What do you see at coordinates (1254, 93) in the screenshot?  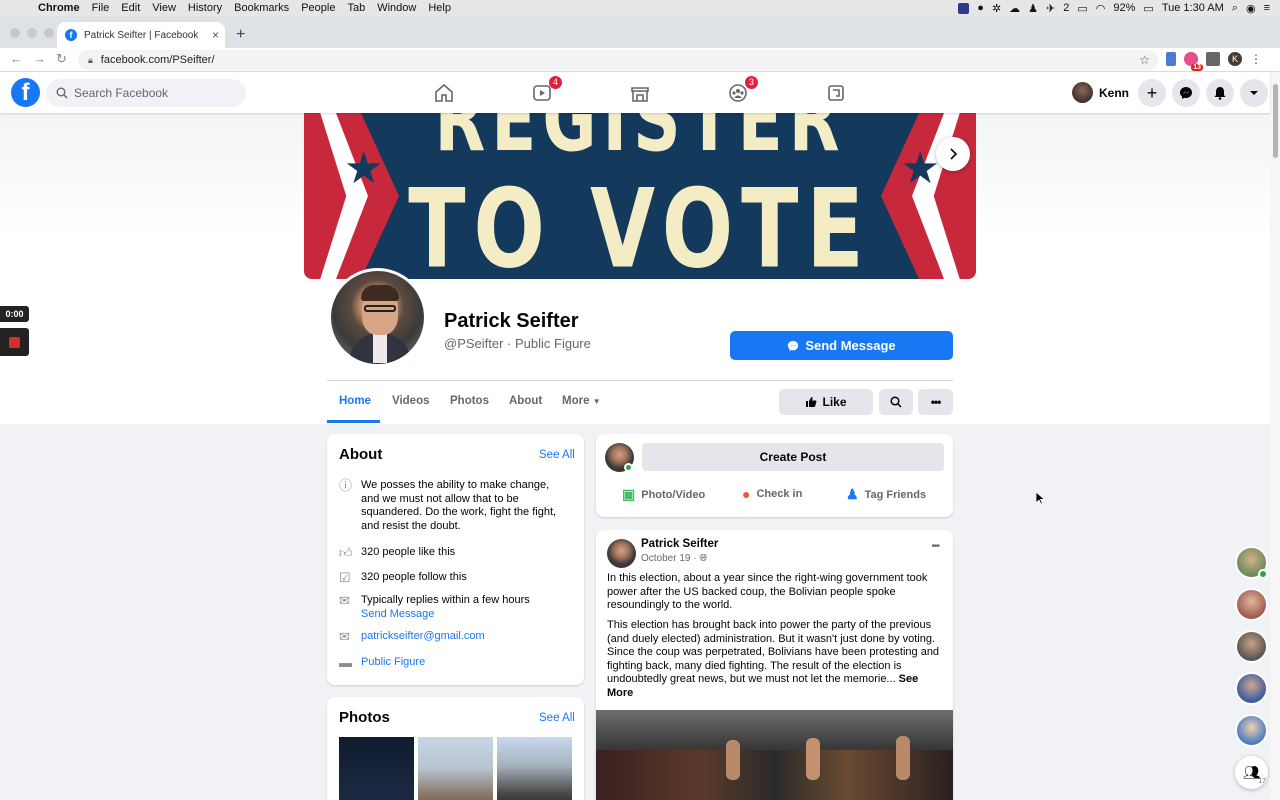 I see `account-menu-button` at bounding box center [1254, 93].